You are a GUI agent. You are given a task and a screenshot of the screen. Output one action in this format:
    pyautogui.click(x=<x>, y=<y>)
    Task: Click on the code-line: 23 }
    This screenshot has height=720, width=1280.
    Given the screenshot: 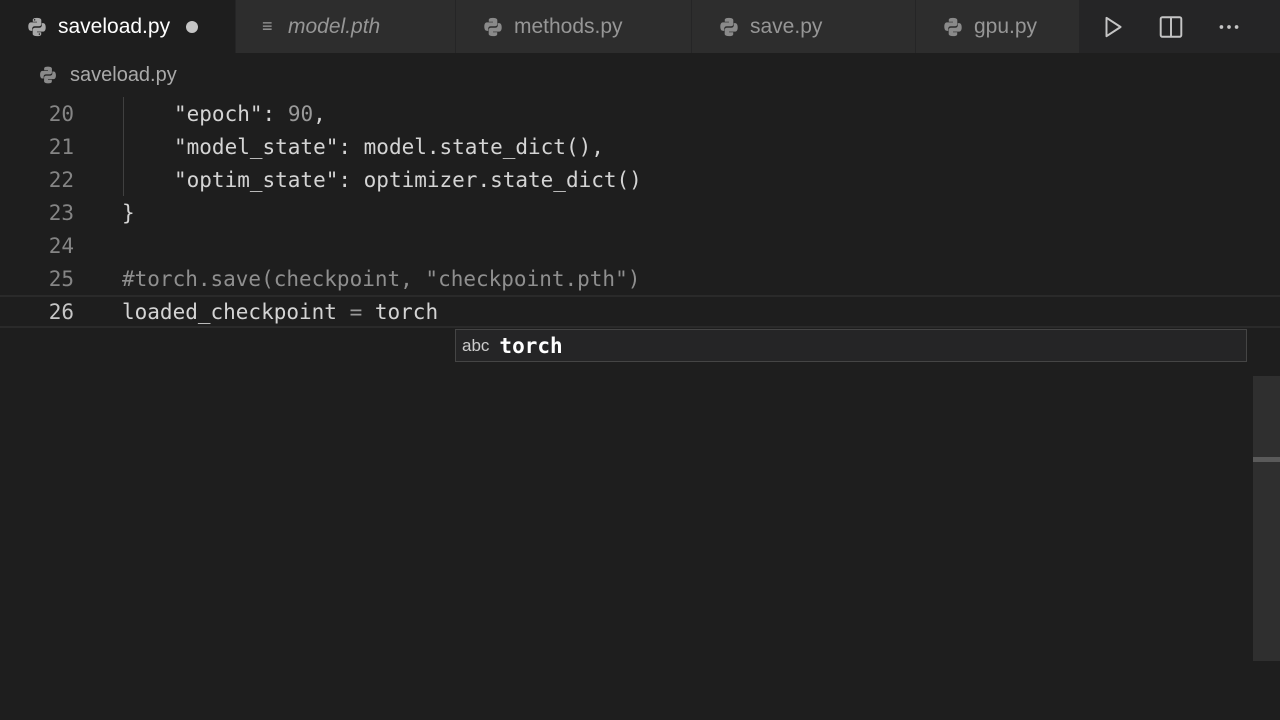 What is the action you would take?
    pyautogui.click(x=640, y=212)
    